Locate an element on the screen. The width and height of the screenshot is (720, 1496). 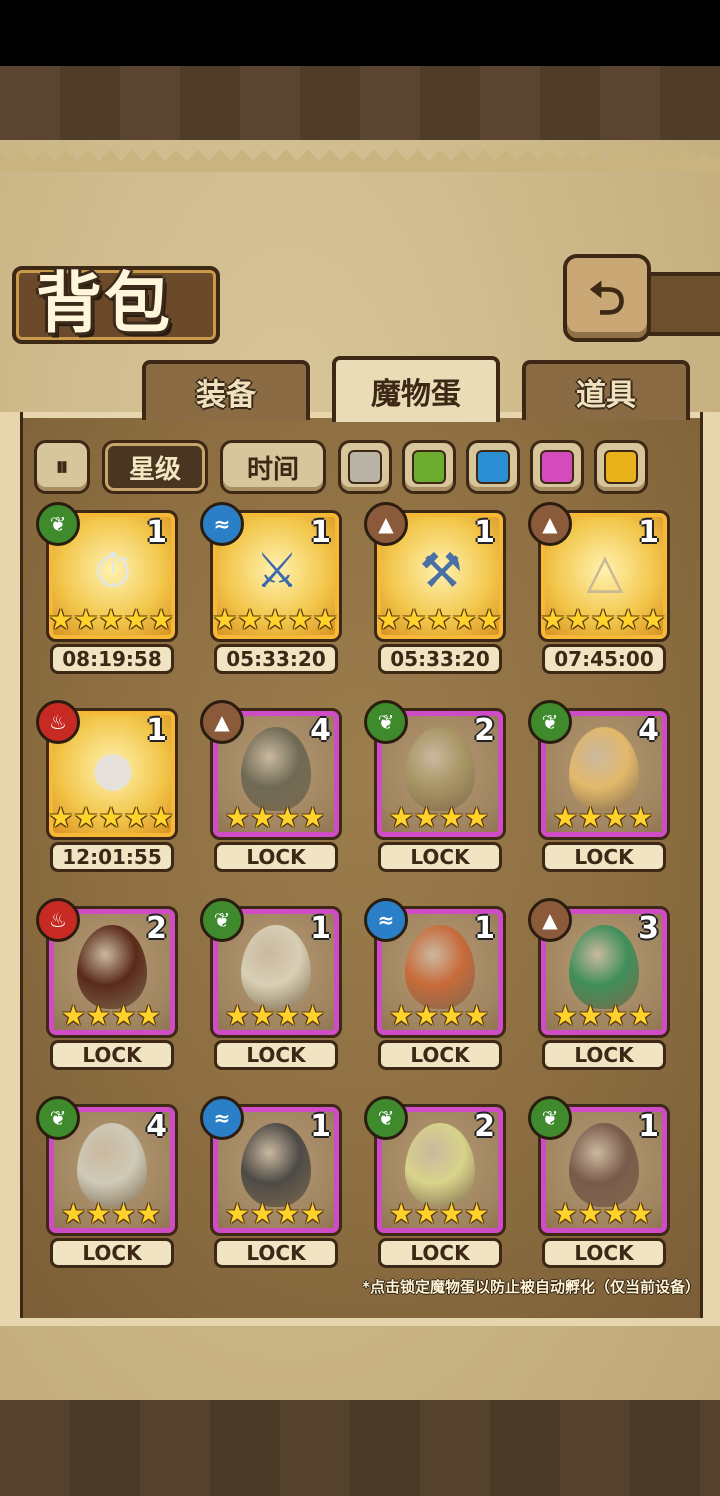
sort-by-time-button: 时间 is located at coordinates (273, 467).